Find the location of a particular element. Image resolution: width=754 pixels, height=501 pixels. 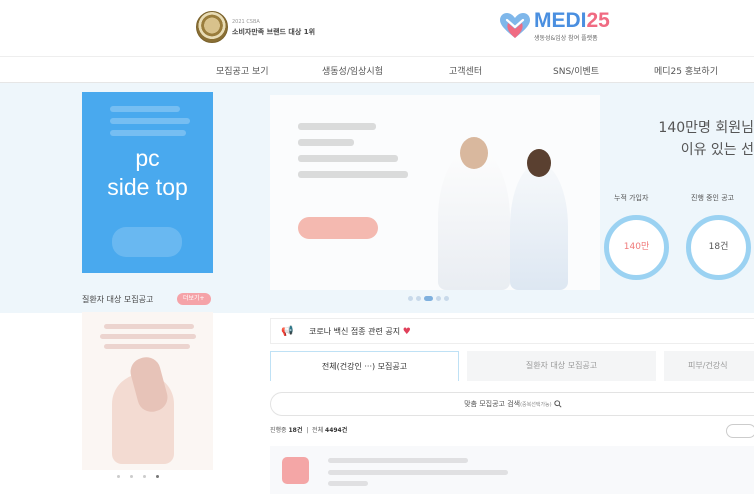

nav-item-customer-center: 고객센터 is located at coordinates (465, 70).